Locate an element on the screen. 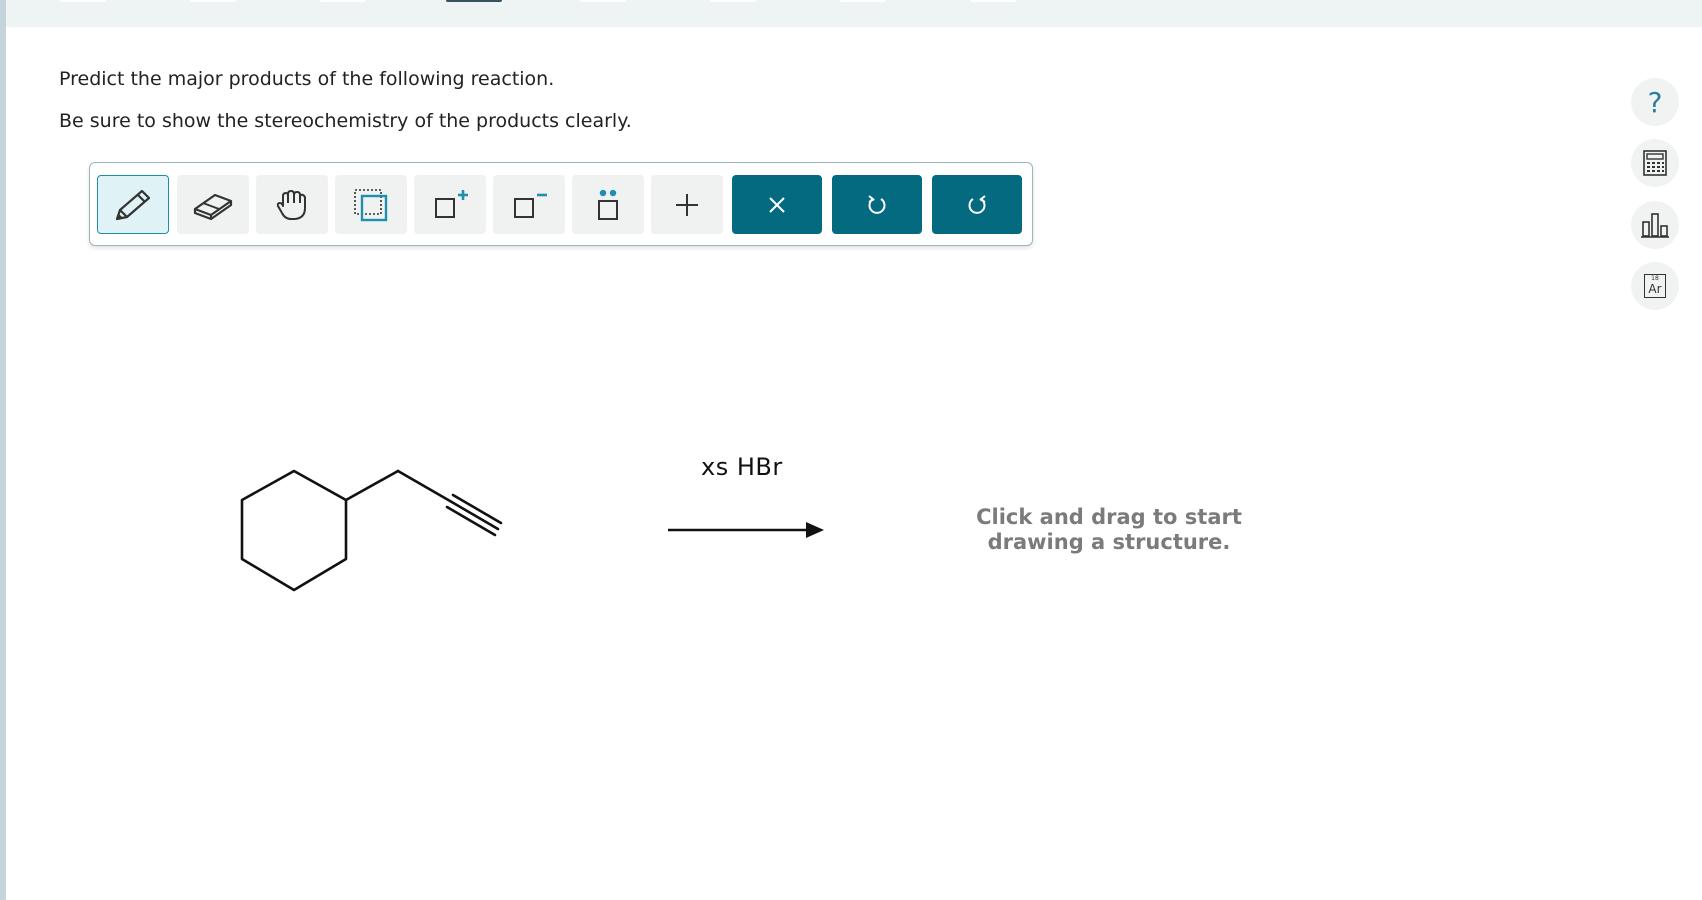 Image resolution: width=1702 pixels, height=900 pixels. left-border is located at coordinates (3, 450).